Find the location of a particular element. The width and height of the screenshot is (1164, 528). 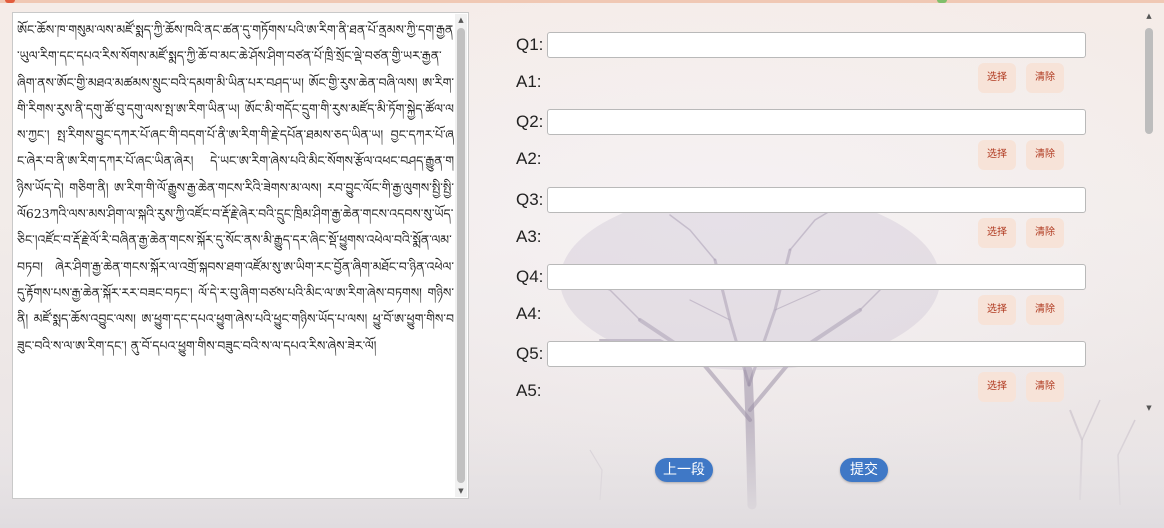

top-indicator-red is located at coordinates (10, 1).